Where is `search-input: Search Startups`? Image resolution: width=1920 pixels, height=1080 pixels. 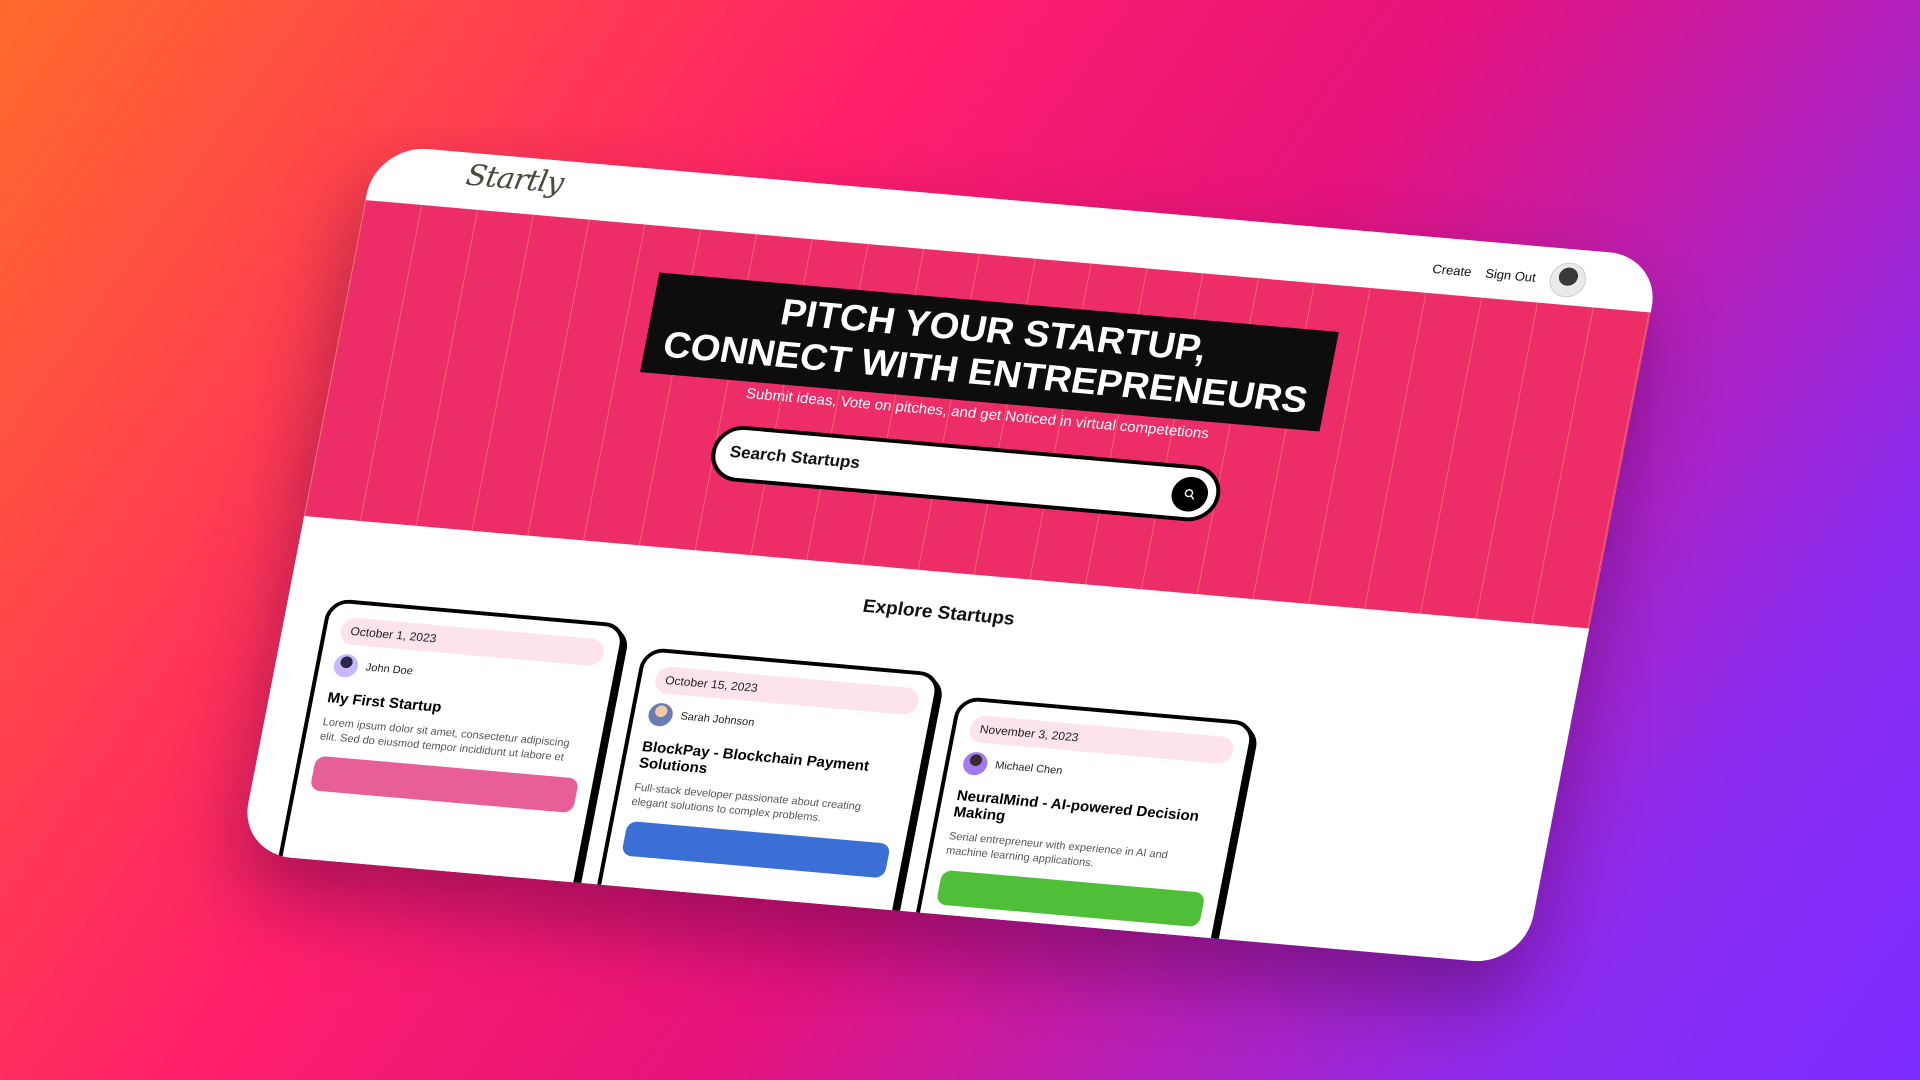
search-input: Search Startups is located at coordinates (794, 457).